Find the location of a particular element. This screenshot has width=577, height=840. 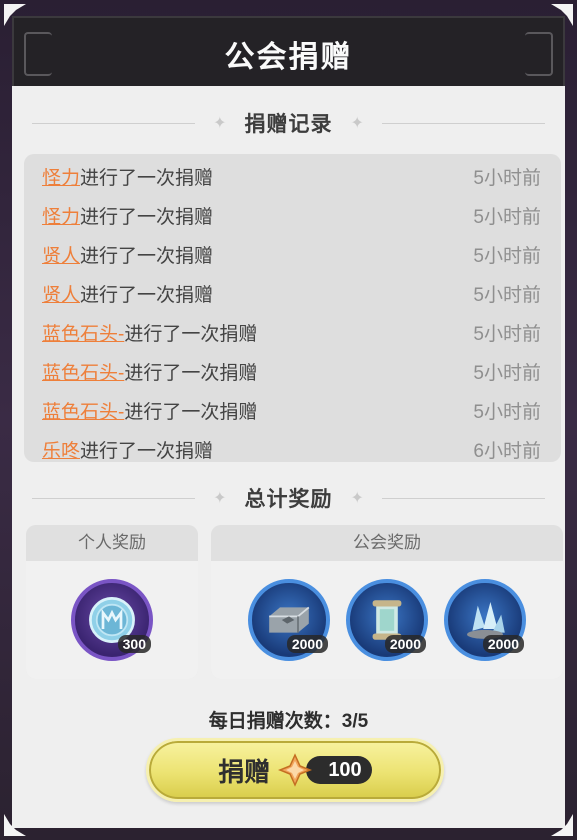

guild-reward-card: 公会奖励 2000 2000 2000 is located at coordinates (387, 602).